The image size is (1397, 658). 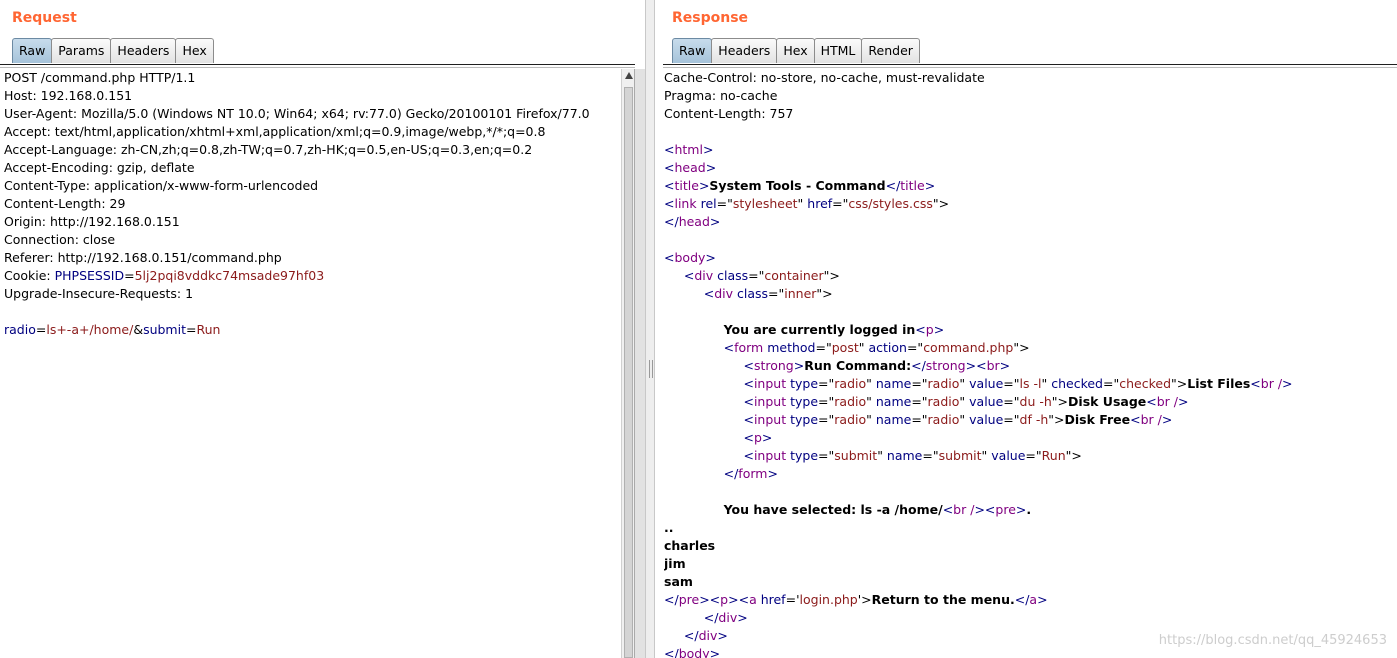 What do you see at coordinates (890, 50) in the screenshot?
I see `tab-render: Render` at bounding box center [890, 50].